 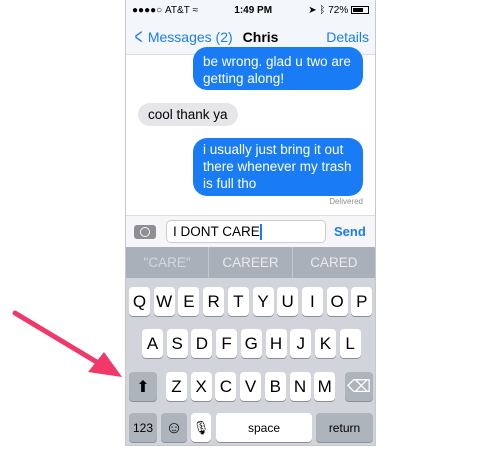 What do you see at coordinates (105, 364) in the screenshot?
I see `arrow-head` at bounding box center [105, 364].